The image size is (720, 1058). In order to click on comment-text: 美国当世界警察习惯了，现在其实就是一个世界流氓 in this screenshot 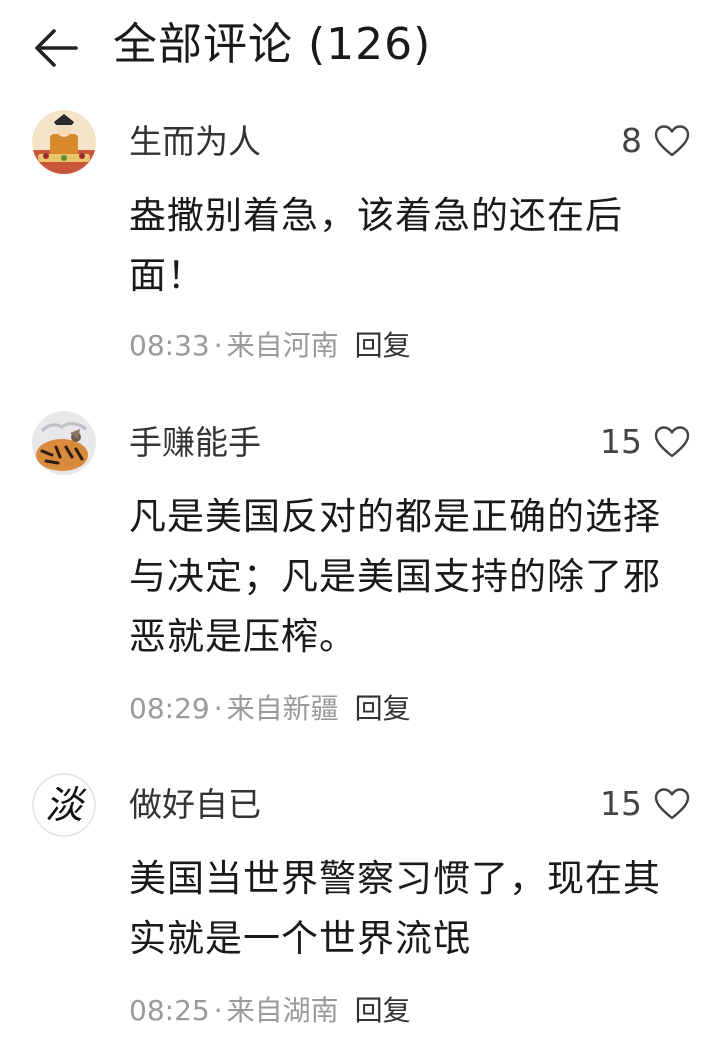, I will do `click(395, 908)`.